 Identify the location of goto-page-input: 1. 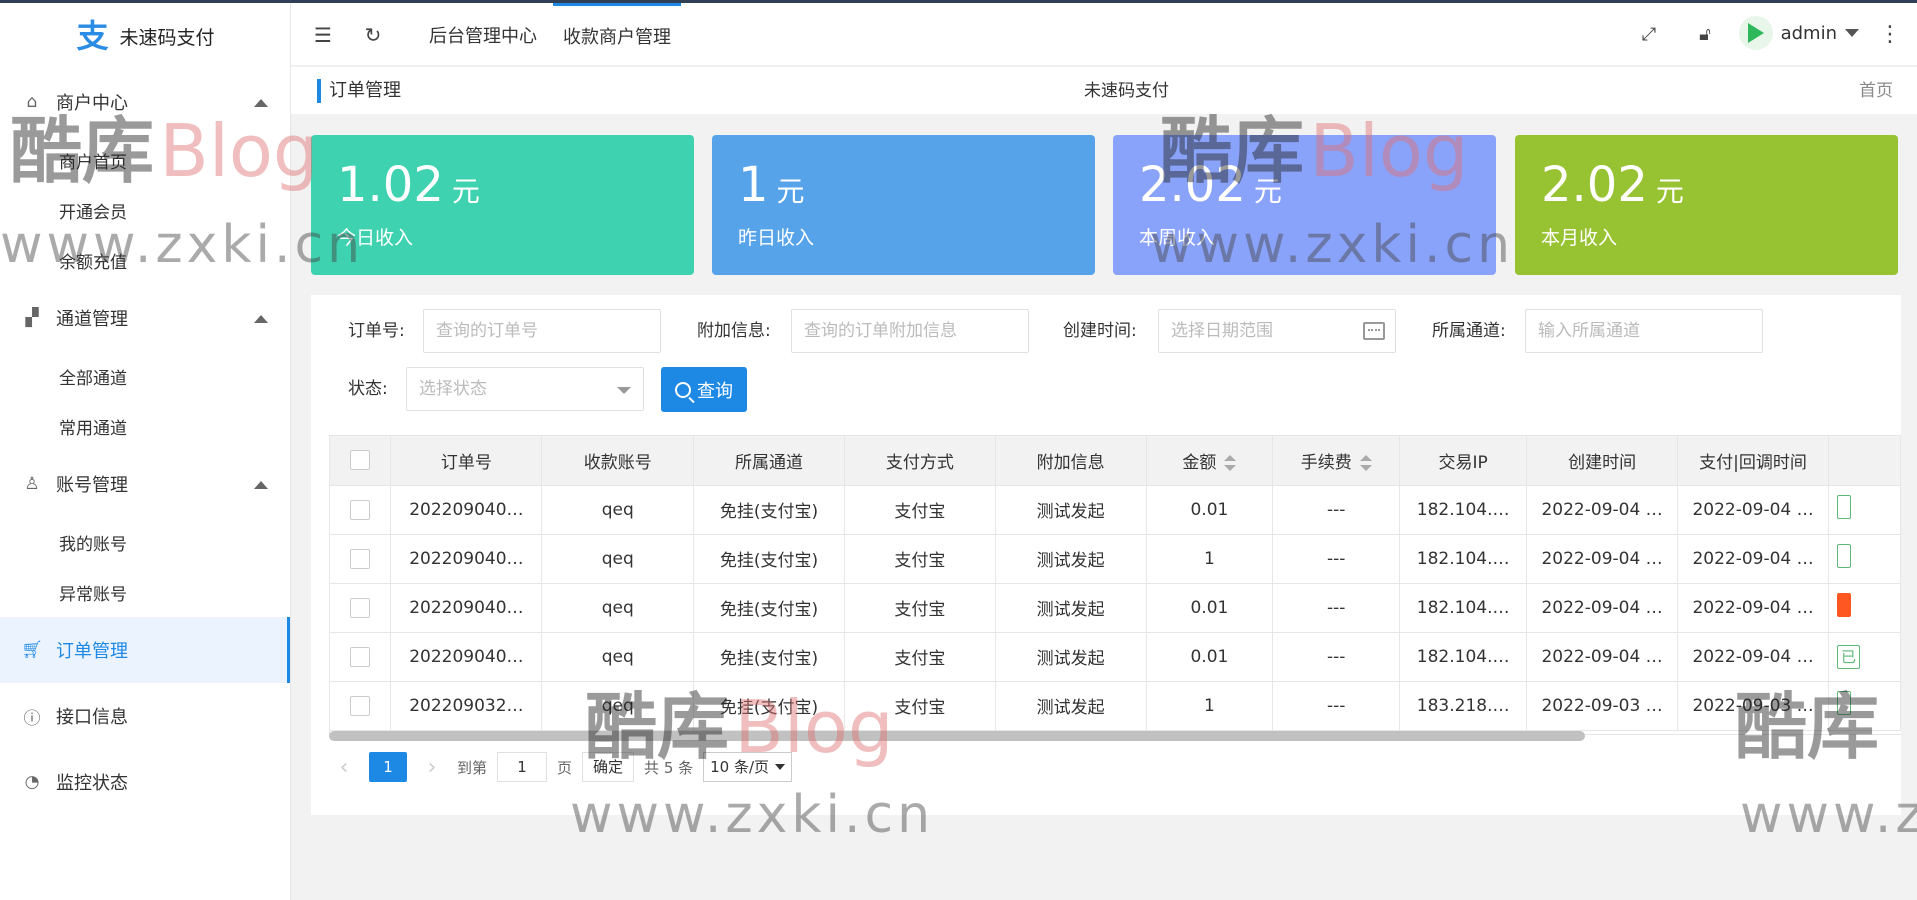
(522, 767).